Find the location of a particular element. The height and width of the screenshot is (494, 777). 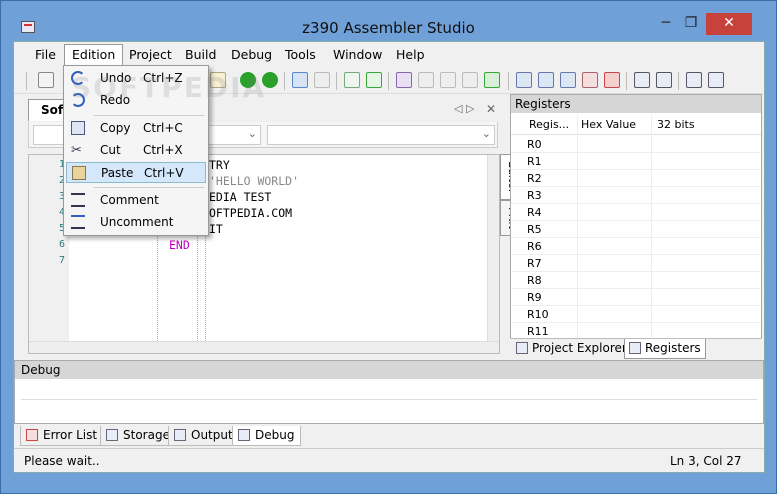

output-icon is located at coordinates (180, 435).